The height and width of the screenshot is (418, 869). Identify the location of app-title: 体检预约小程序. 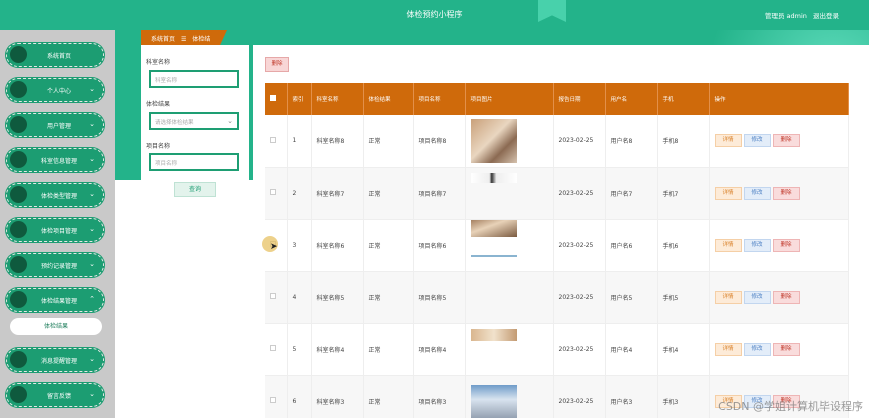
(434, 14).